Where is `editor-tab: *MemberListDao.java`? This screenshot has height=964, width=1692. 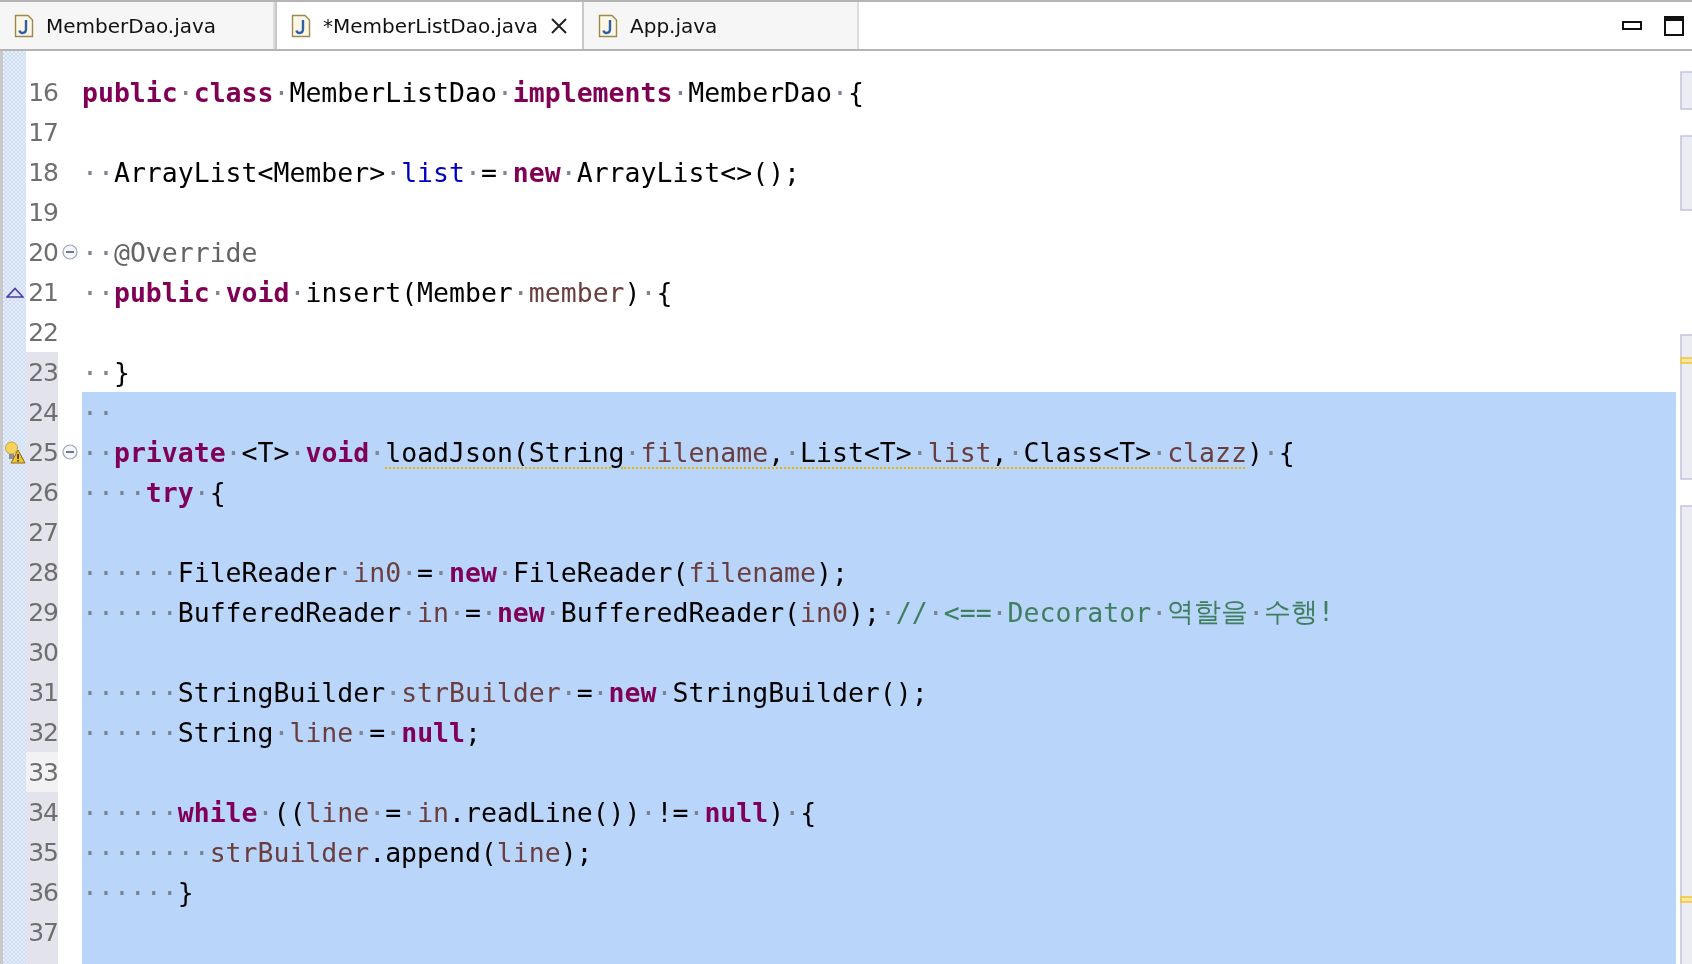
editor-tab: *MemberListDao.java is located at coordinates (430, 25).